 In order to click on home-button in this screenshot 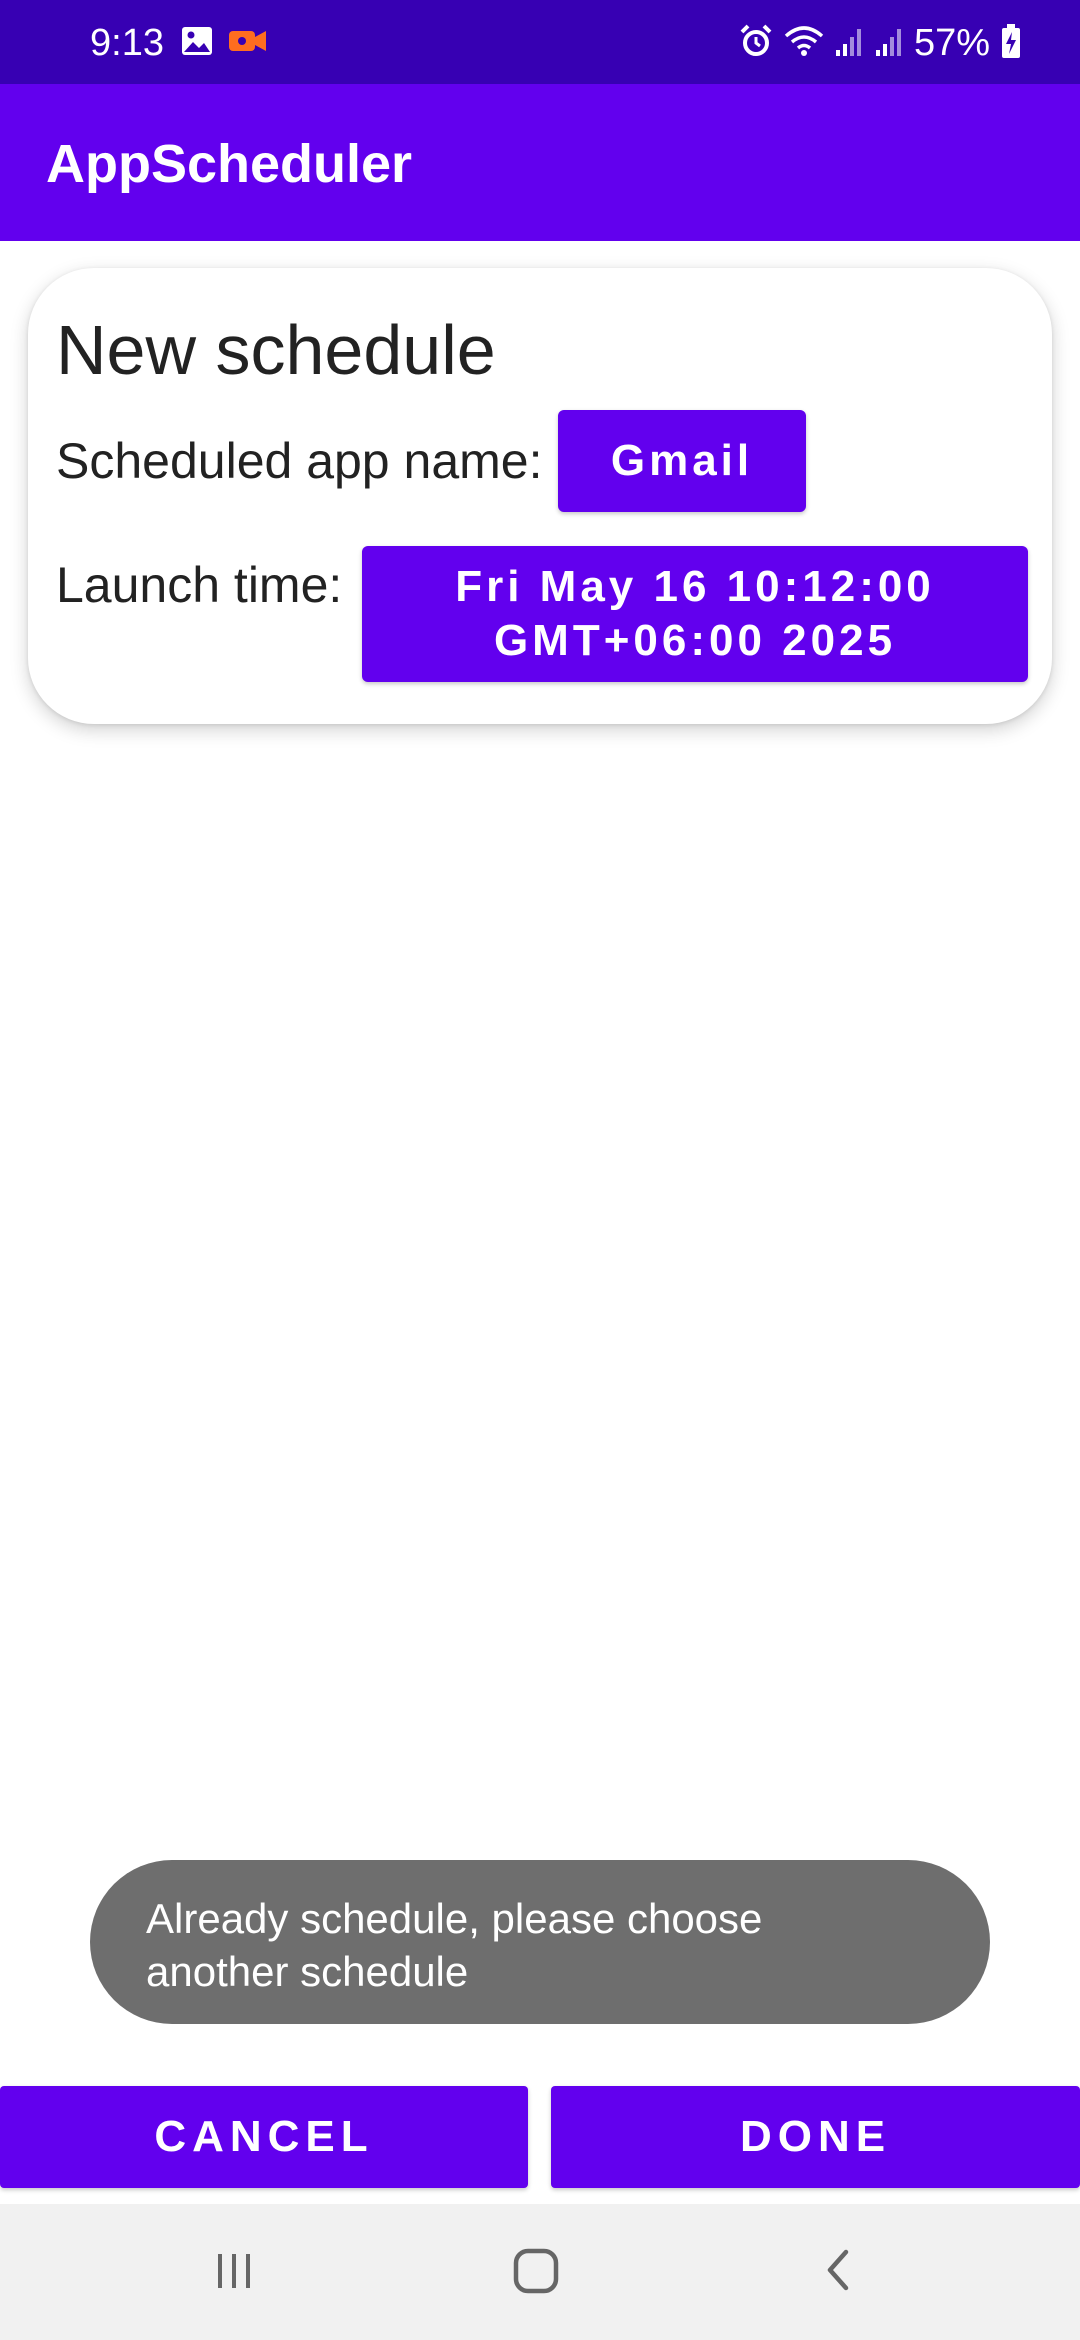, I will do `click(536, 2272)`.